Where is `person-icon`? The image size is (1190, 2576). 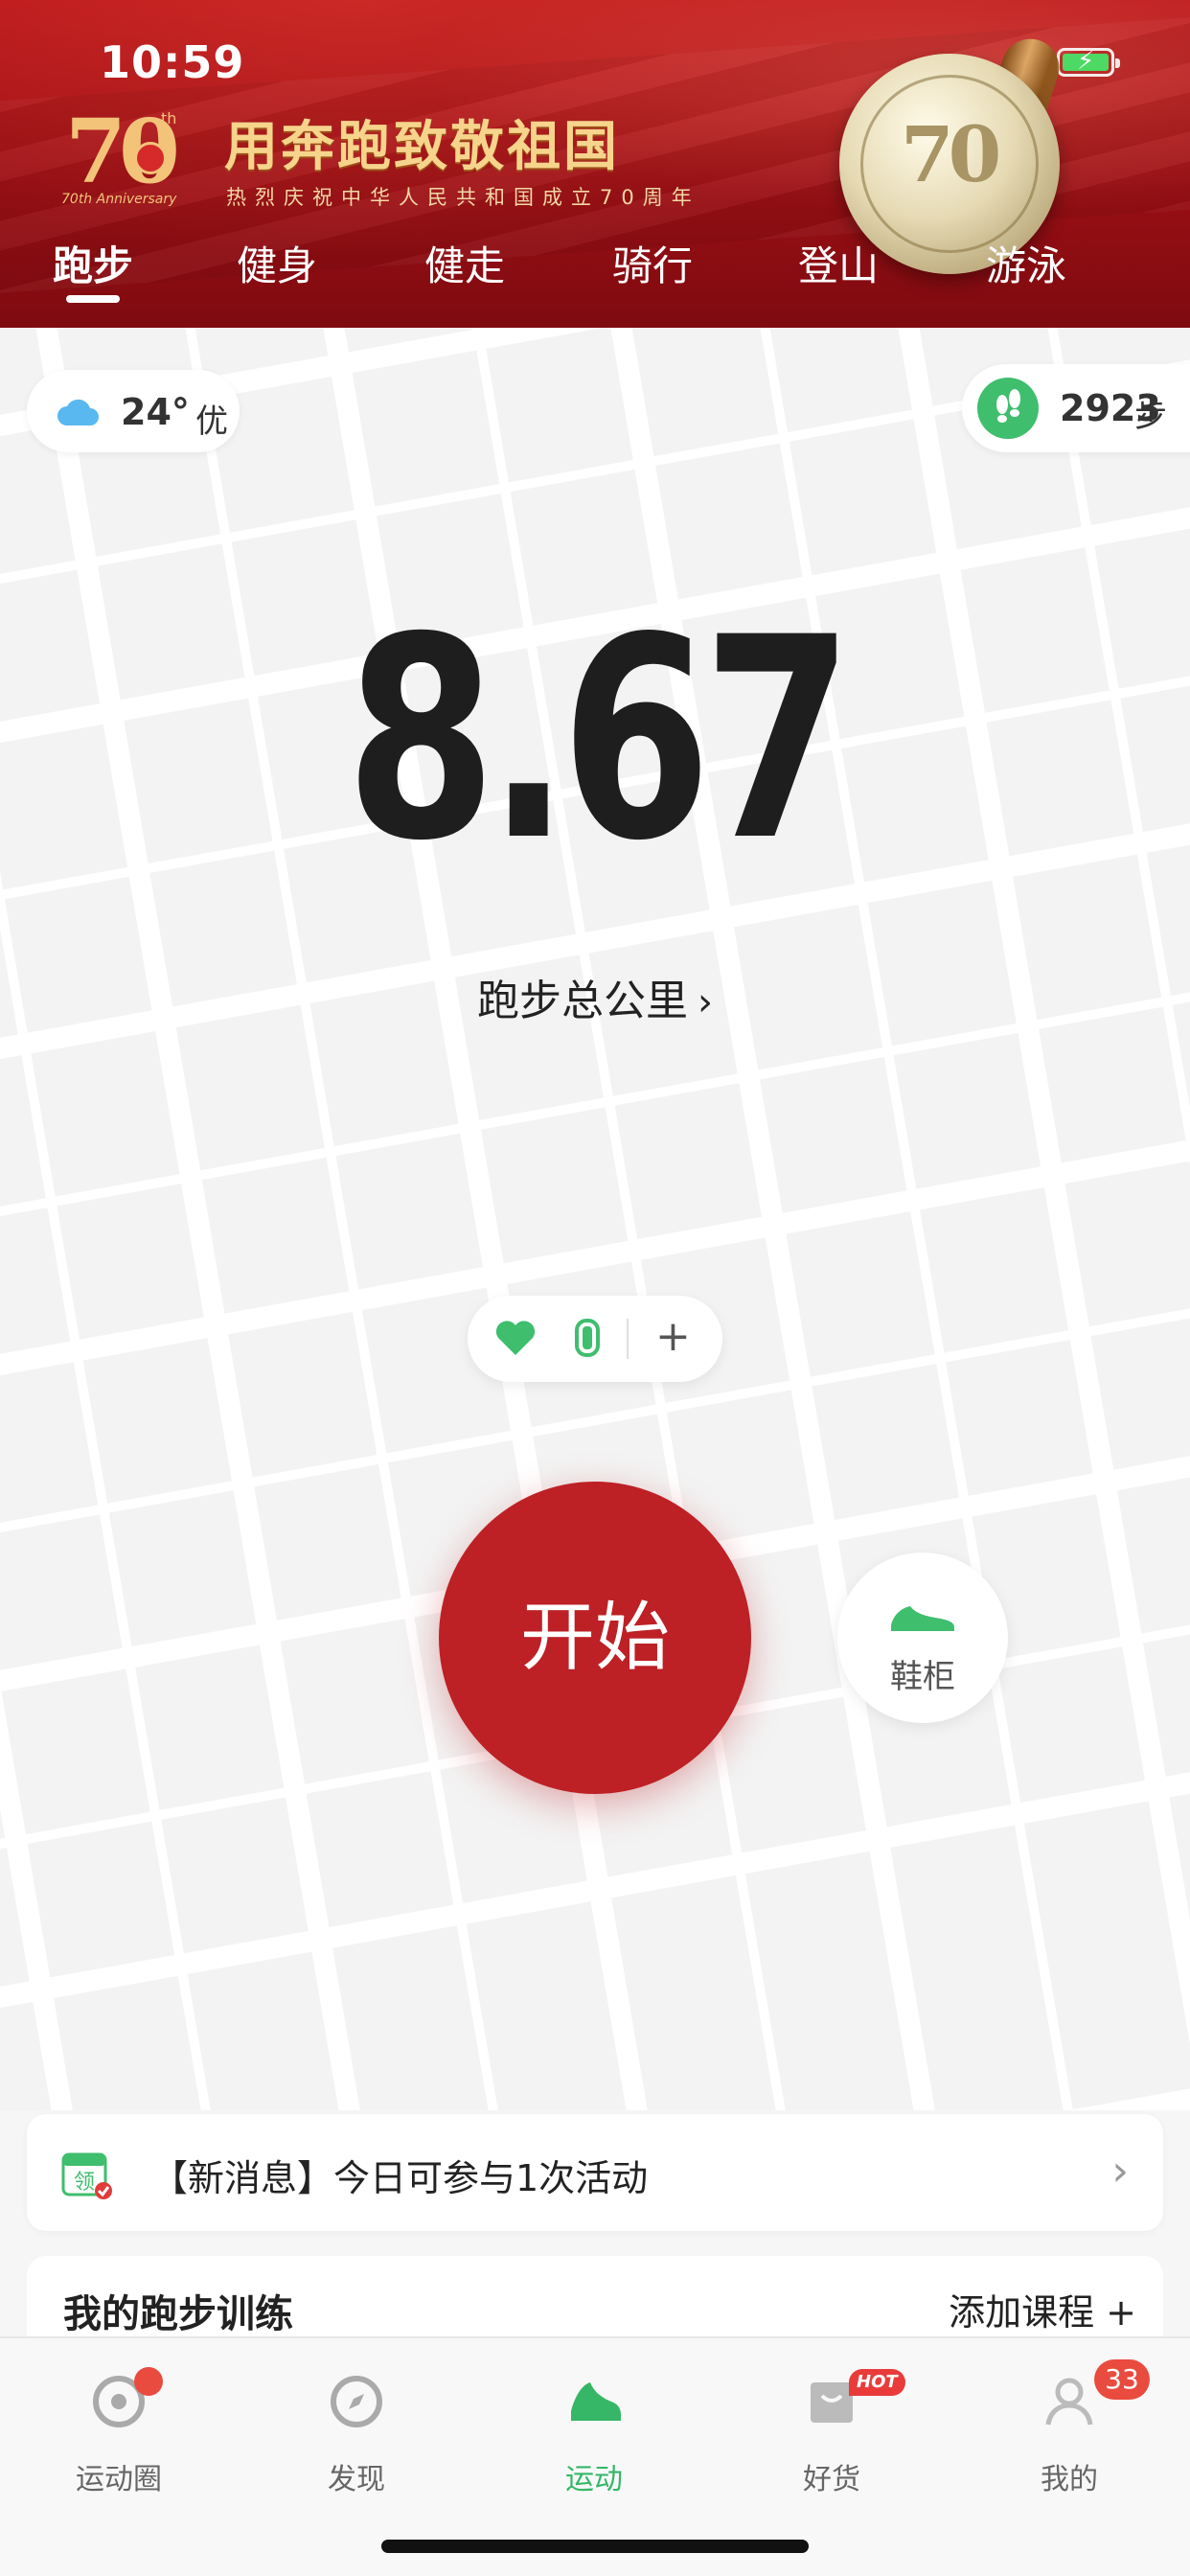
person-icon is located at coordinates (1069, 2402).